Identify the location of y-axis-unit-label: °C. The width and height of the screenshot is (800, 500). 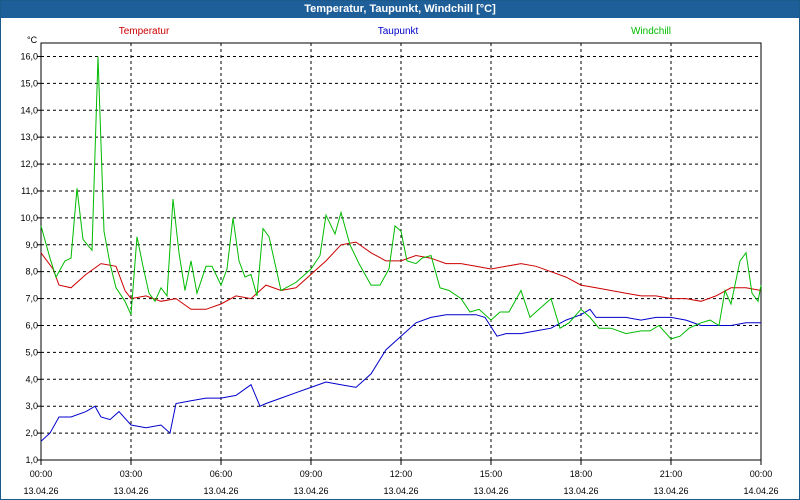
(32, 40).